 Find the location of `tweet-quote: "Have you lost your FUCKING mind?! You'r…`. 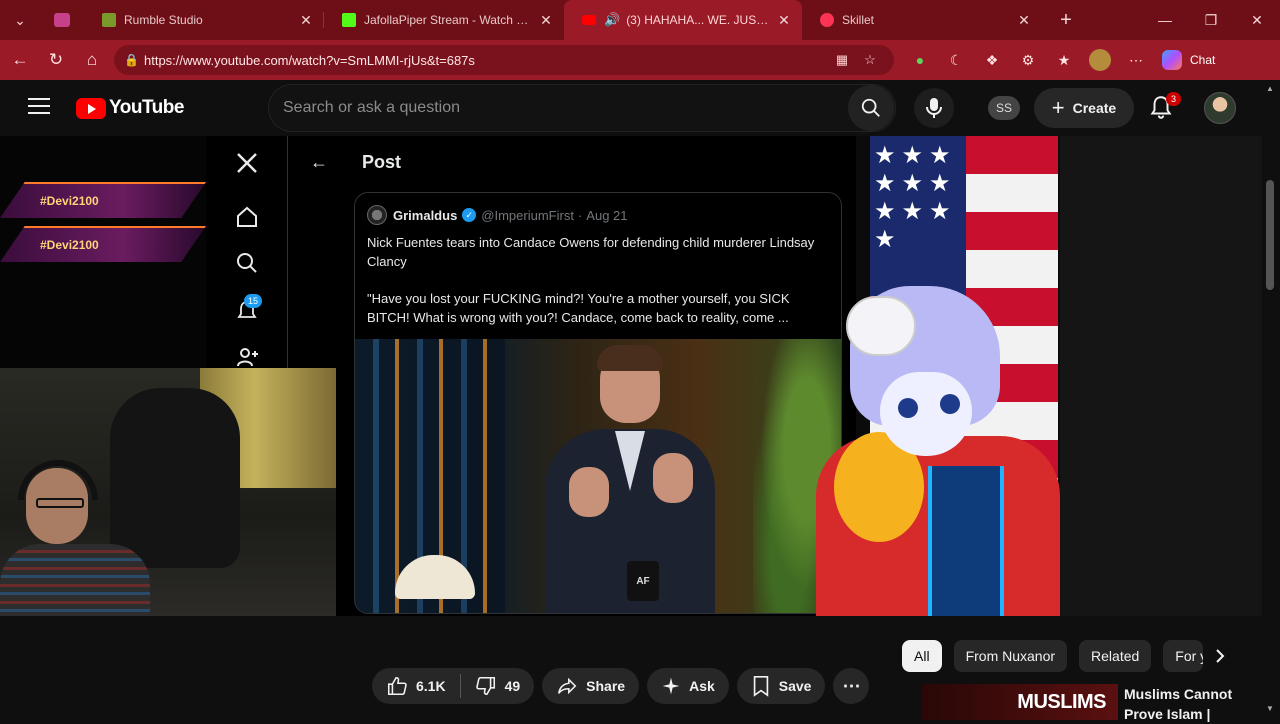

tweet-quote: "Have you lost your FUCKING mind?! You'r… is located at coordinates (578, 308).